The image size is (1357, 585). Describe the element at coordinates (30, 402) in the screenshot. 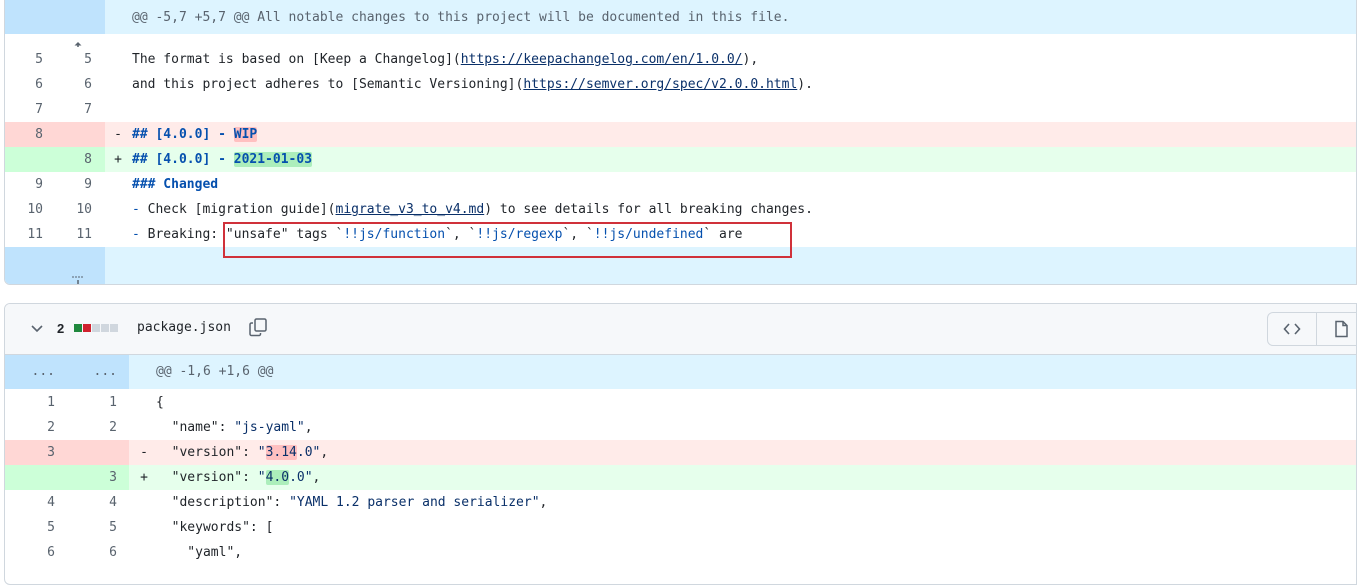

I see `old-line-number: 1` at that location.